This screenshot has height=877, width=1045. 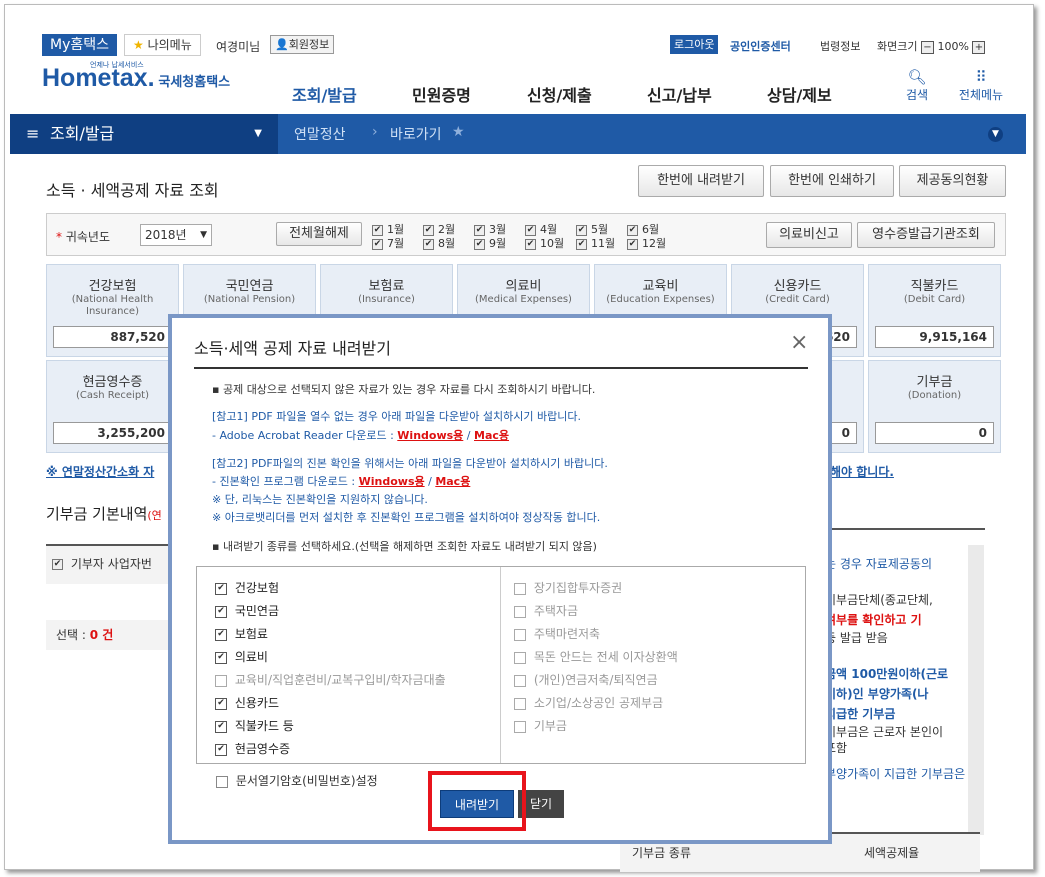 What do you see at coordinates (586, 679) in the screenshot?
I see `download-option: (개인)연금저축/퇴직연금` at bounding box center [586, 679].